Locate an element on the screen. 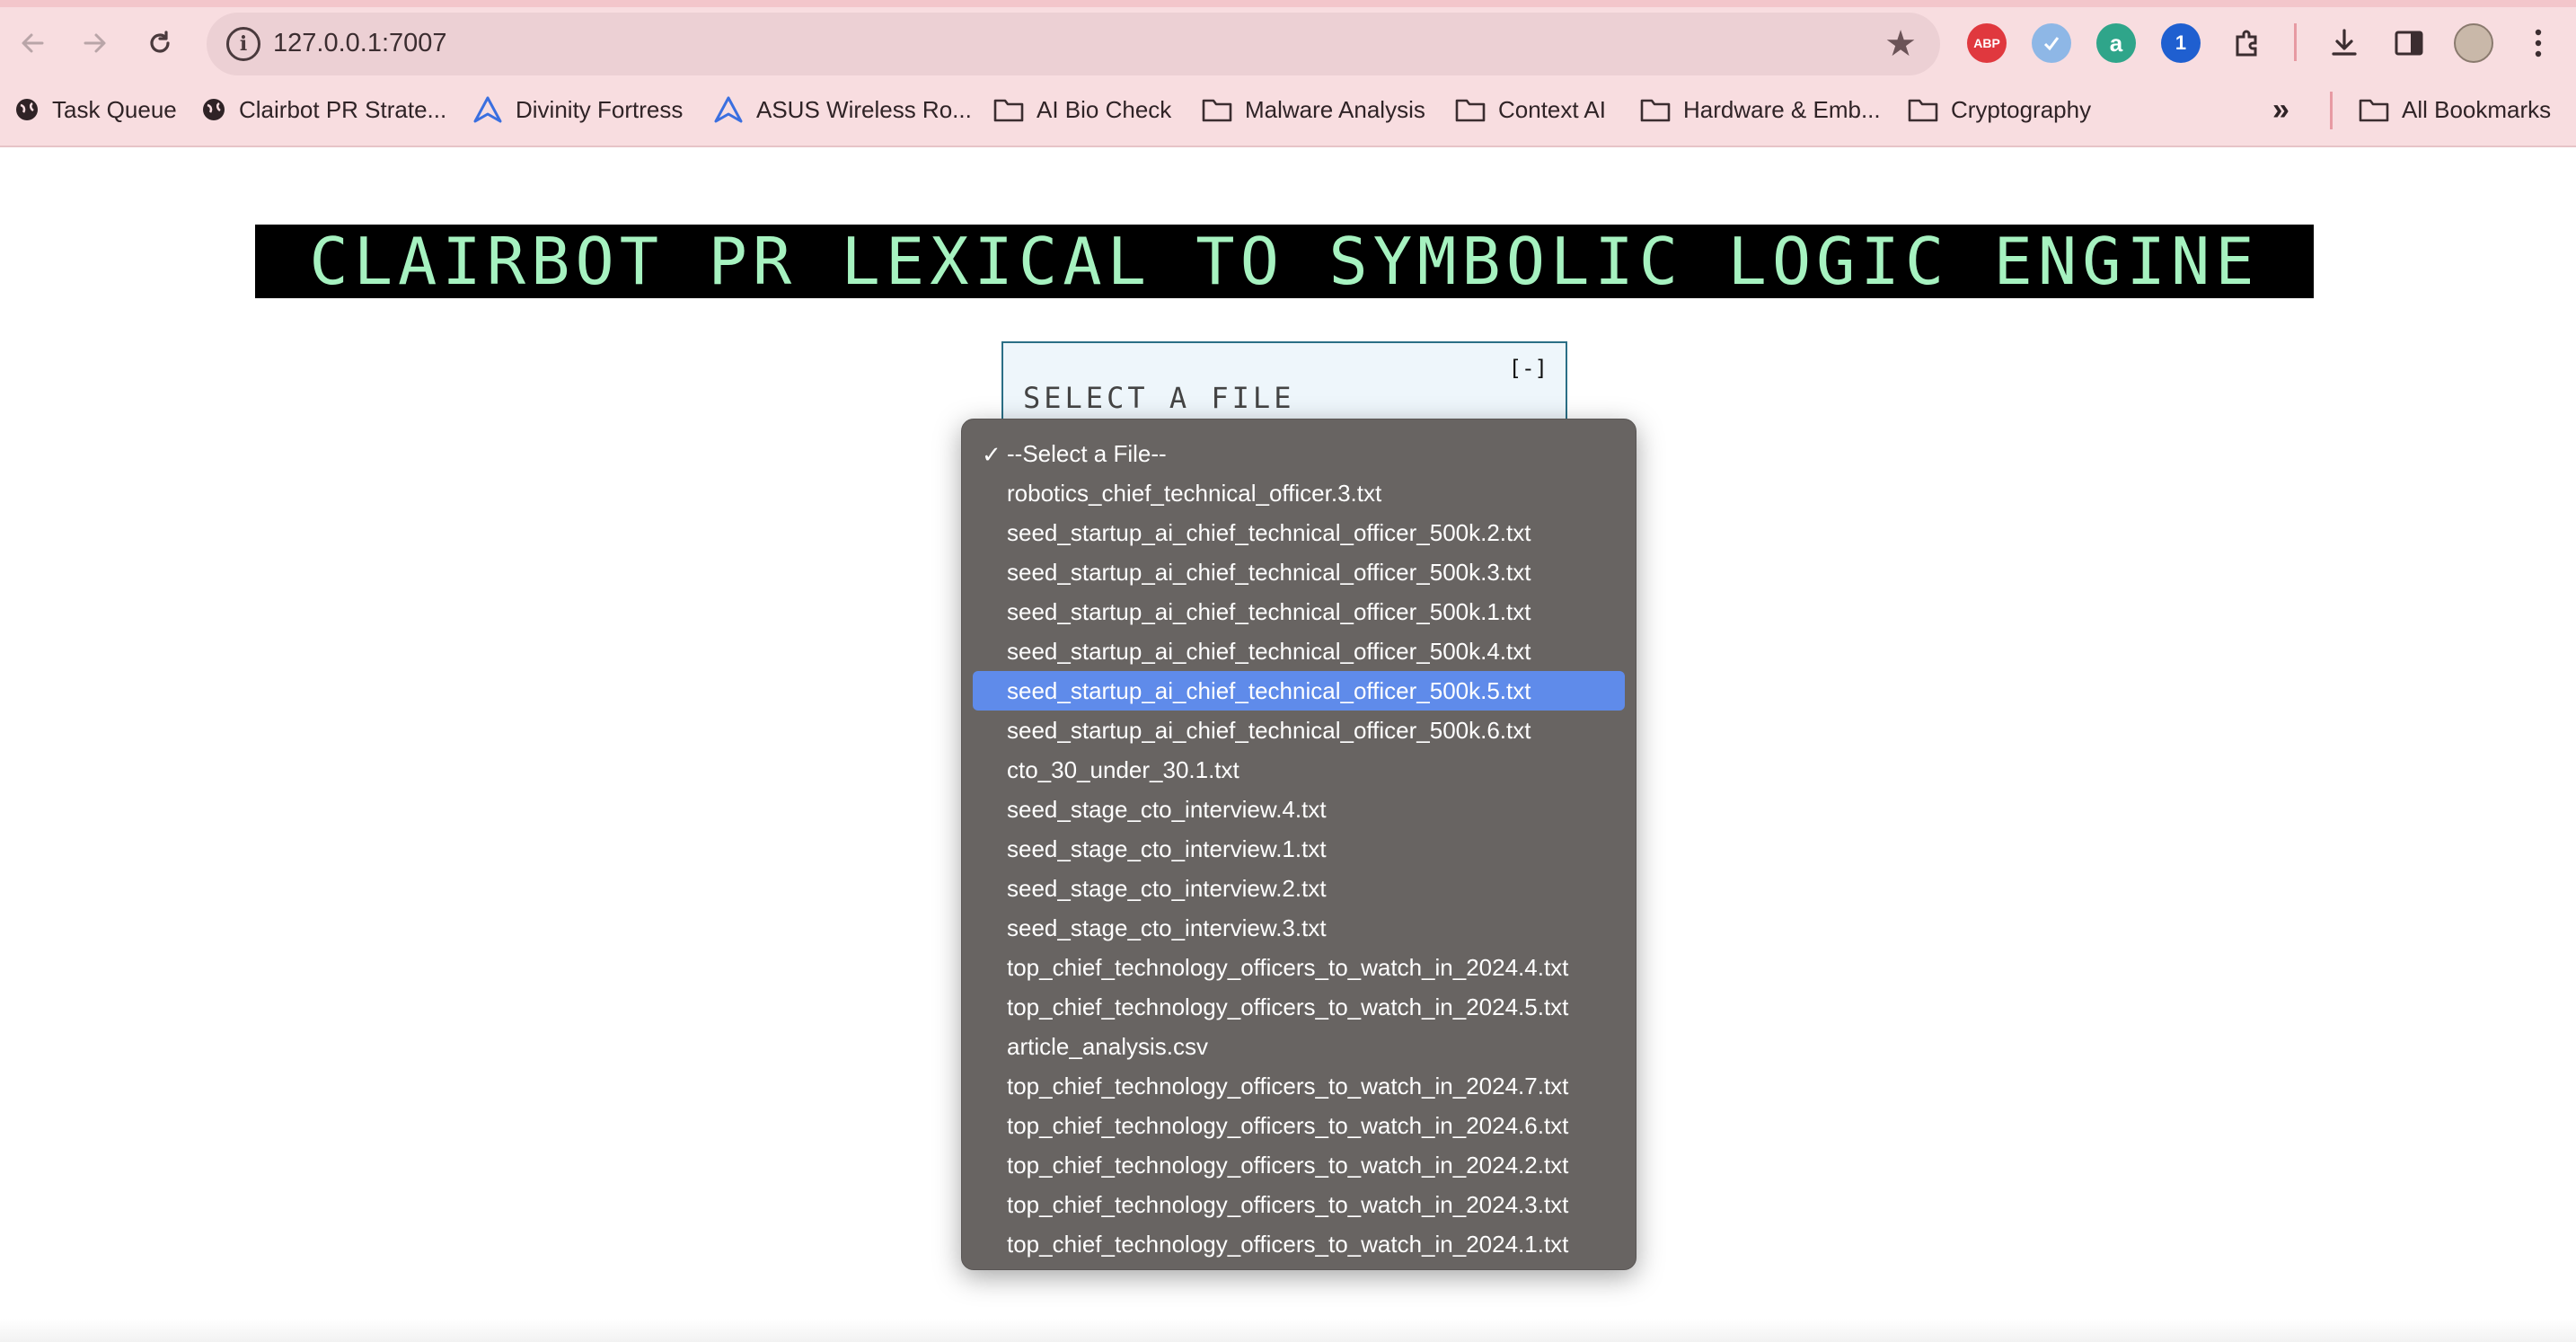 The width and height of the screenshot is (2576, 1342). bookmark-label: AI Bio Check is located at coordinates (1104, 109).